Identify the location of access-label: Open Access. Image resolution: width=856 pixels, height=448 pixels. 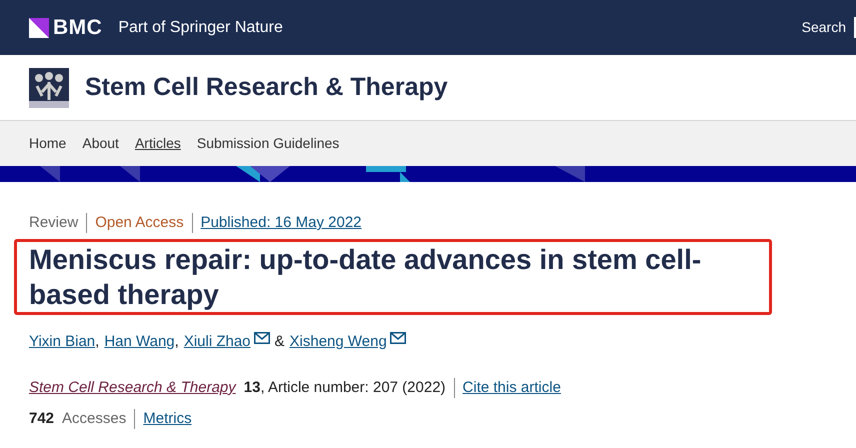
(139, 223).